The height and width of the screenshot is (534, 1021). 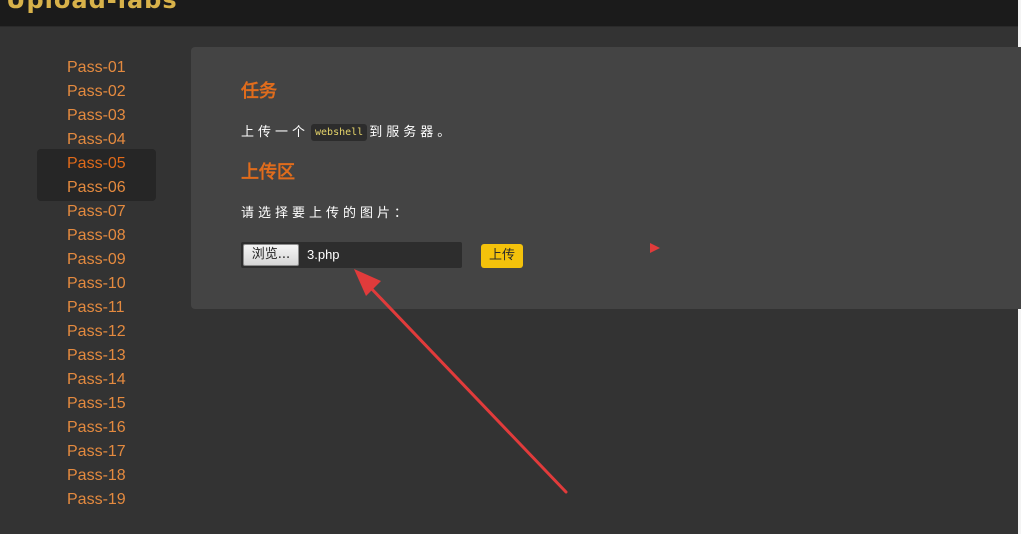 I want to click on task-description: 上传一个 webshell 到服务器。, so click(x=347, y=131).